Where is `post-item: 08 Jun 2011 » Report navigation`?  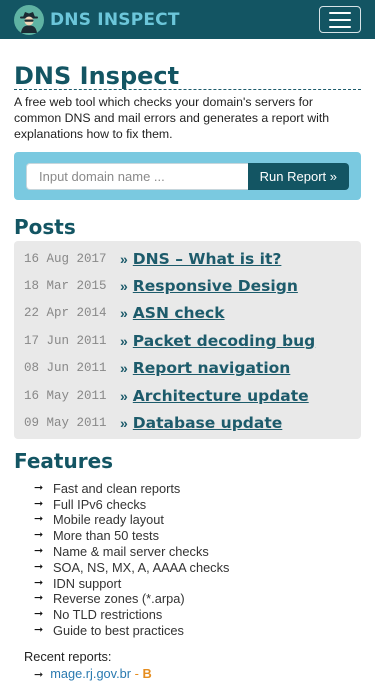
post-item: 08 Jun 2011 » Report navigation is located at coordinates (187, 368).